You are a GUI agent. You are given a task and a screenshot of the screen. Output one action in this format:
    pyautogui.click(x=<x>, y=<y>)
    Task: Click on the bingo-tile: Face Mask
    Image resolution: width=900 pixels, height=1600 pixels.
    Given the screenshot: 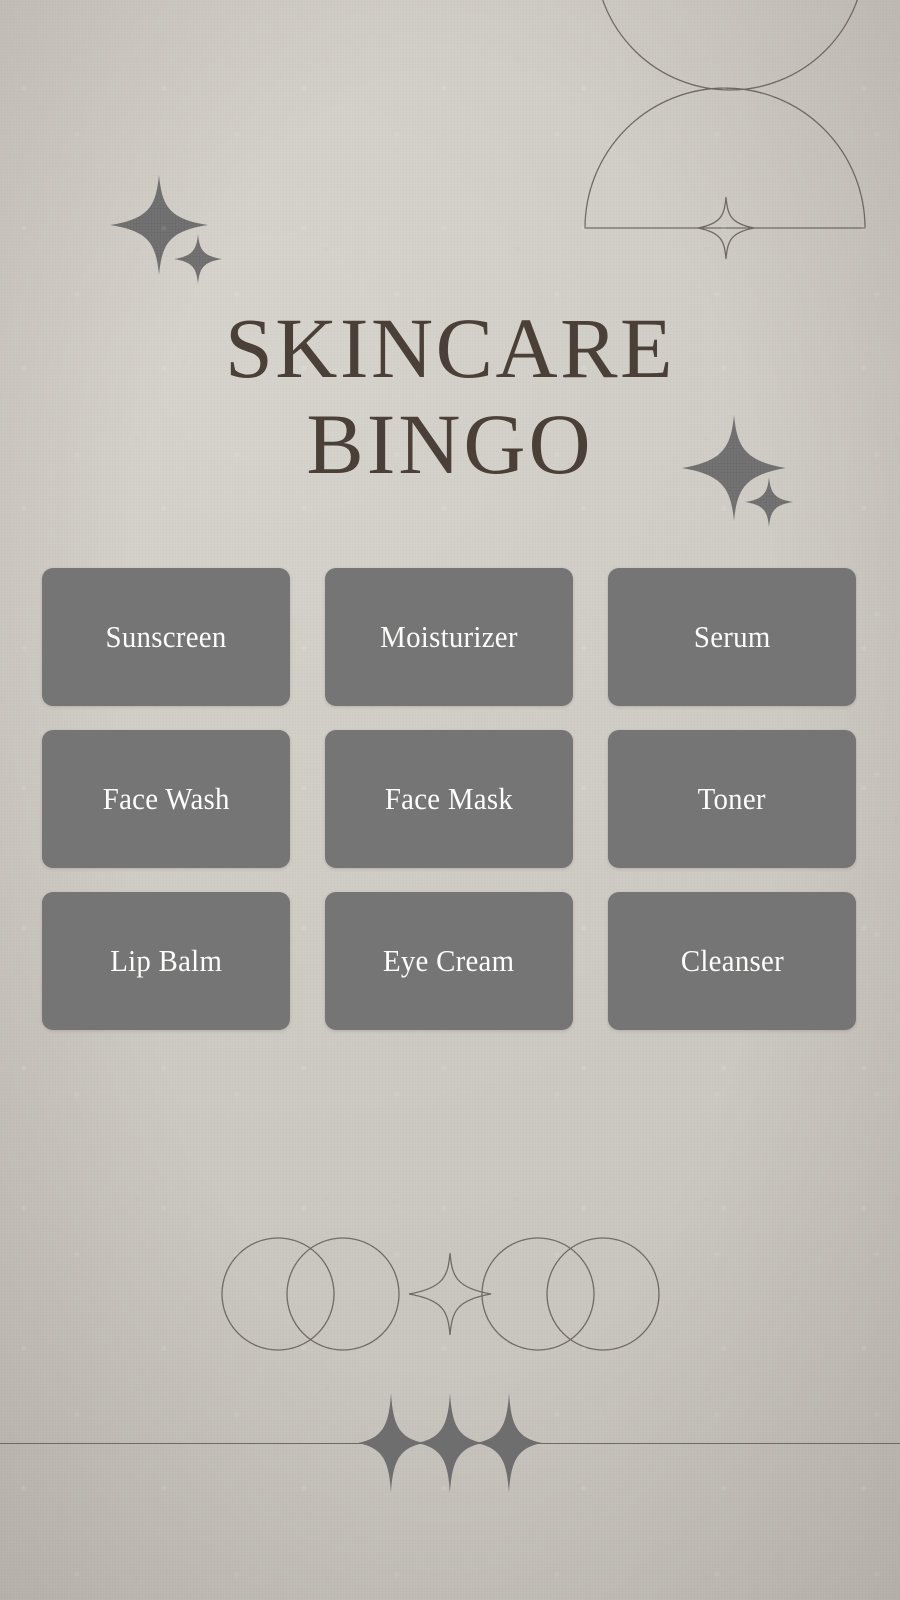 What is the action you would take?
    pyautogui.click(x=449, y=799)
    